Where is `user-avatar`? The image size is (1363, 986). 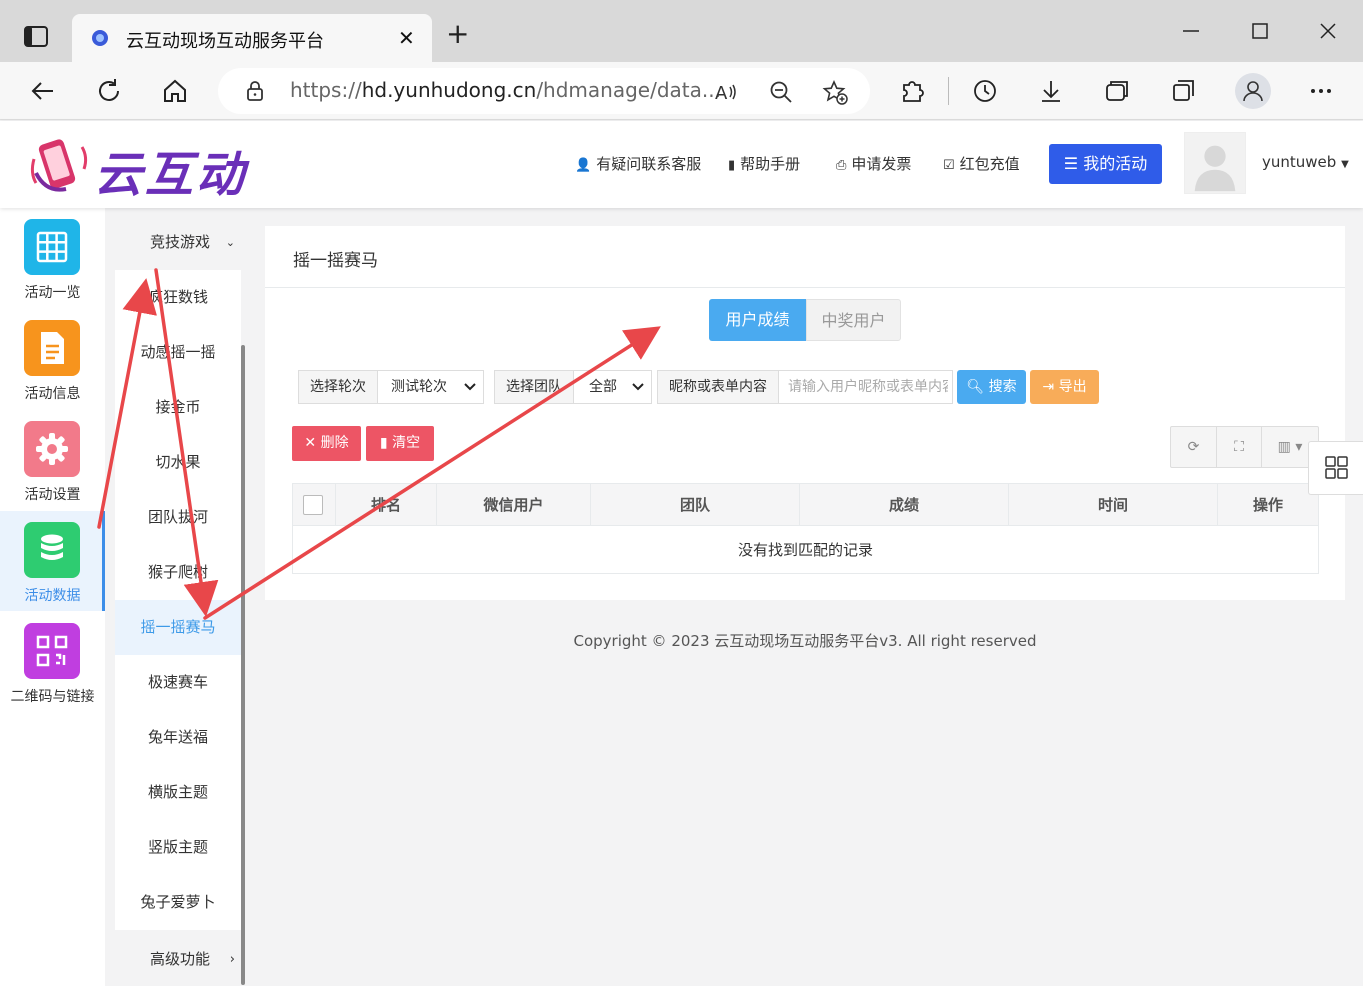 user-avatar is located at coordinates (1215, 163).